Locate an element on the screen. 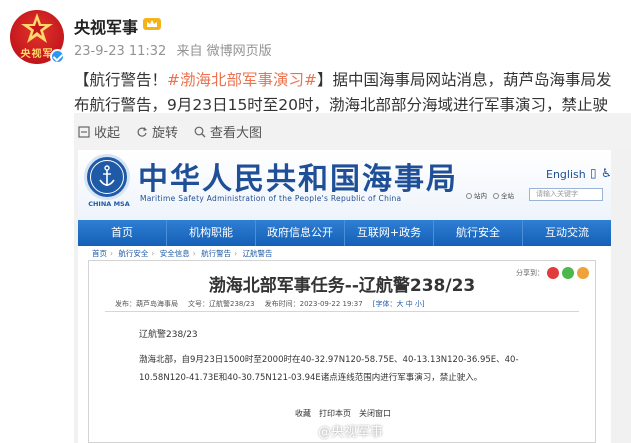 This screenshot has height=443, width=631. breadcrumb: 首页 › 航行安全 › 安全信息 › 航行警告 › 辽航警告 is located at coordinates (182, 253).